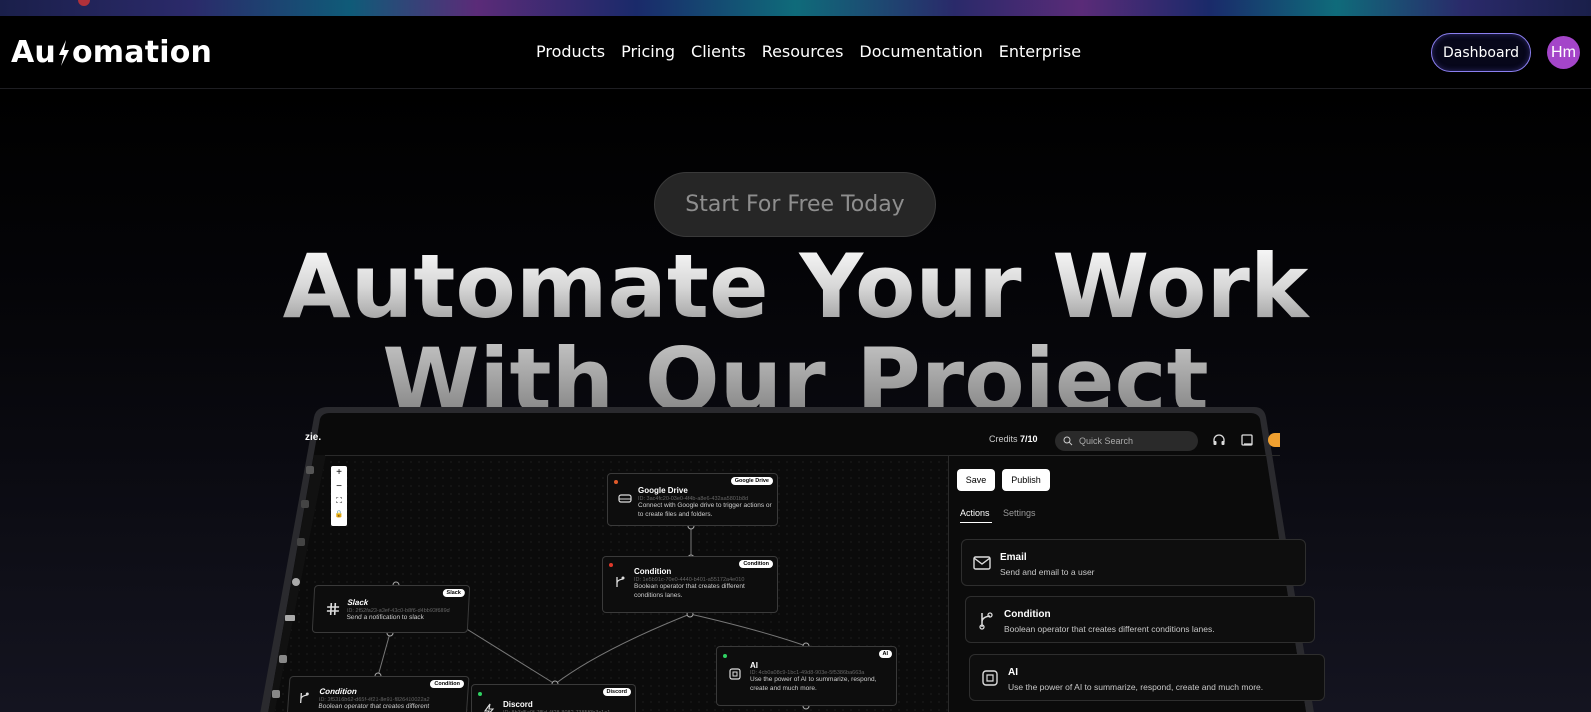  I want to click on node-badge: Google Drive, so click(751, 481).